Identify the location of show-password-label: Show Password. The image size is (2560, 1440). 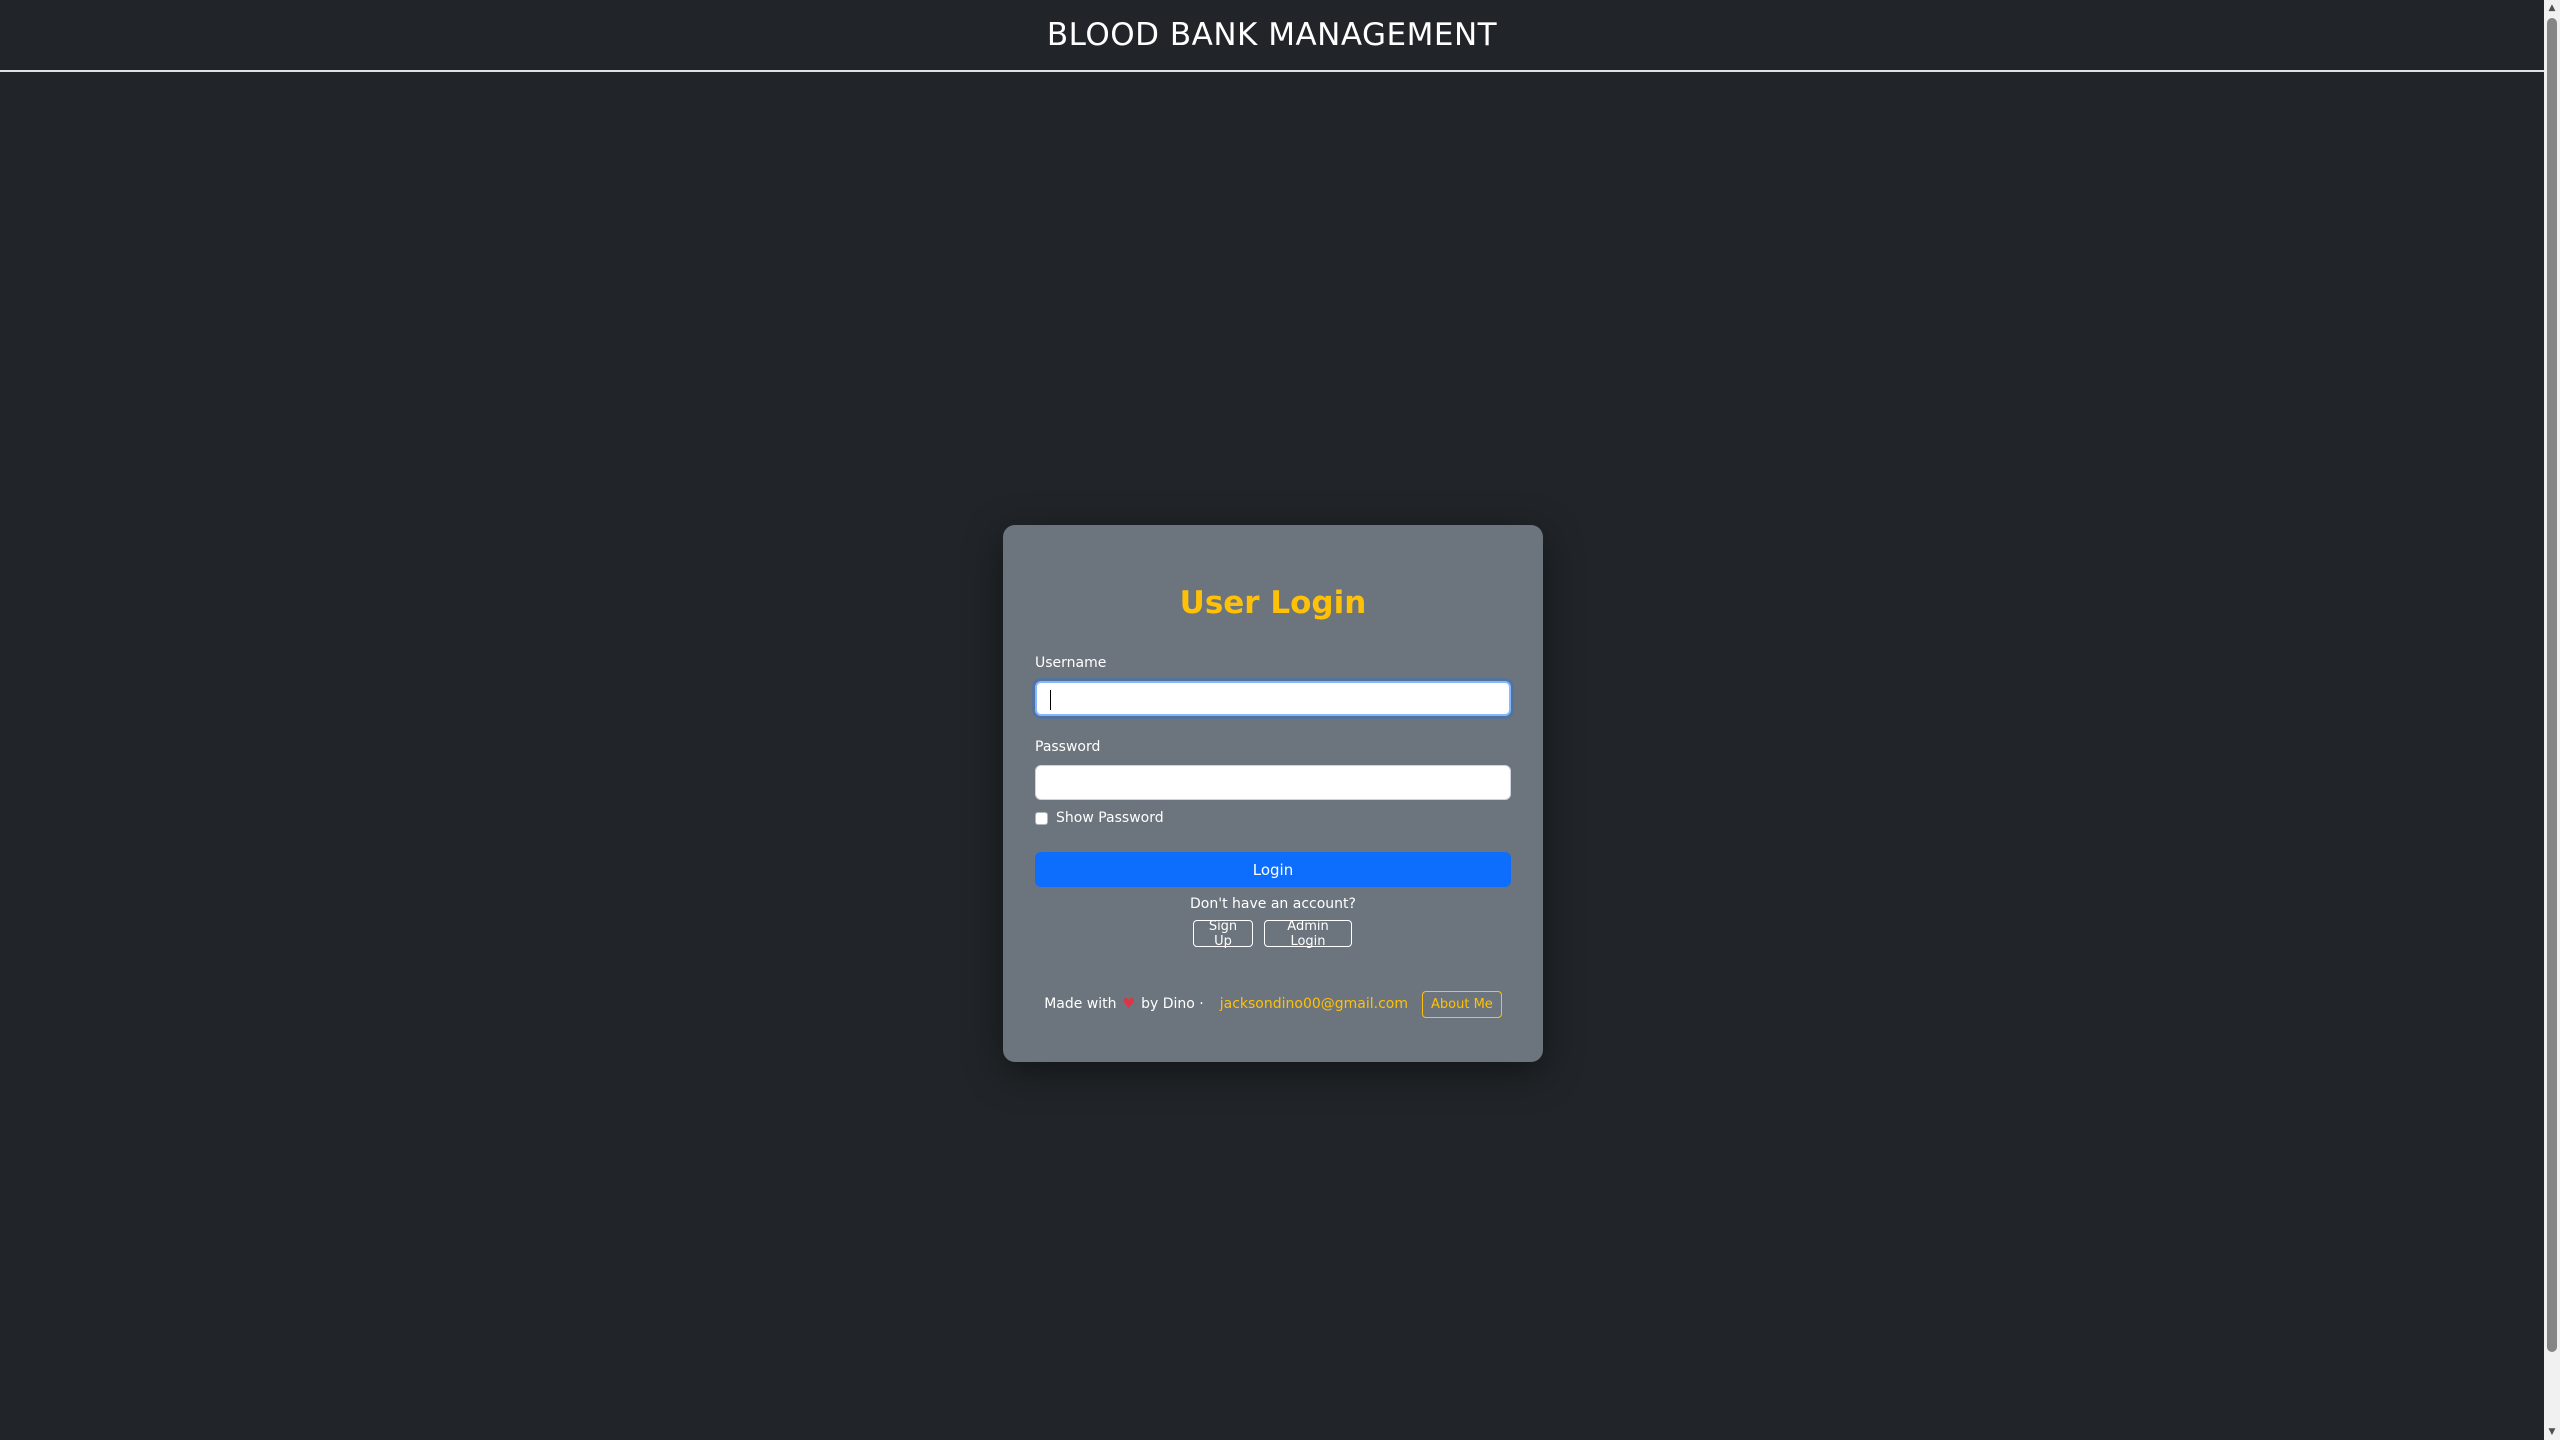
(1110, 818).